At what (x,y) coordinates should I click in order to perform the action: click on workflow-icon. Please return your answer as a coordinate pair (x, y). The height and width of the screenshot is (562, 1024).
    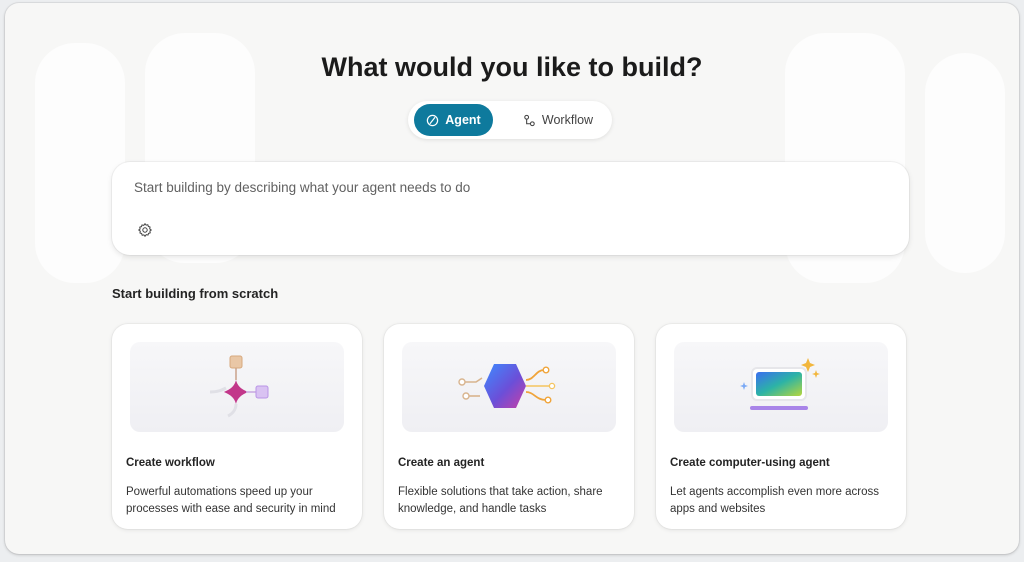
    Looking at the image, I should click on (529, 120).